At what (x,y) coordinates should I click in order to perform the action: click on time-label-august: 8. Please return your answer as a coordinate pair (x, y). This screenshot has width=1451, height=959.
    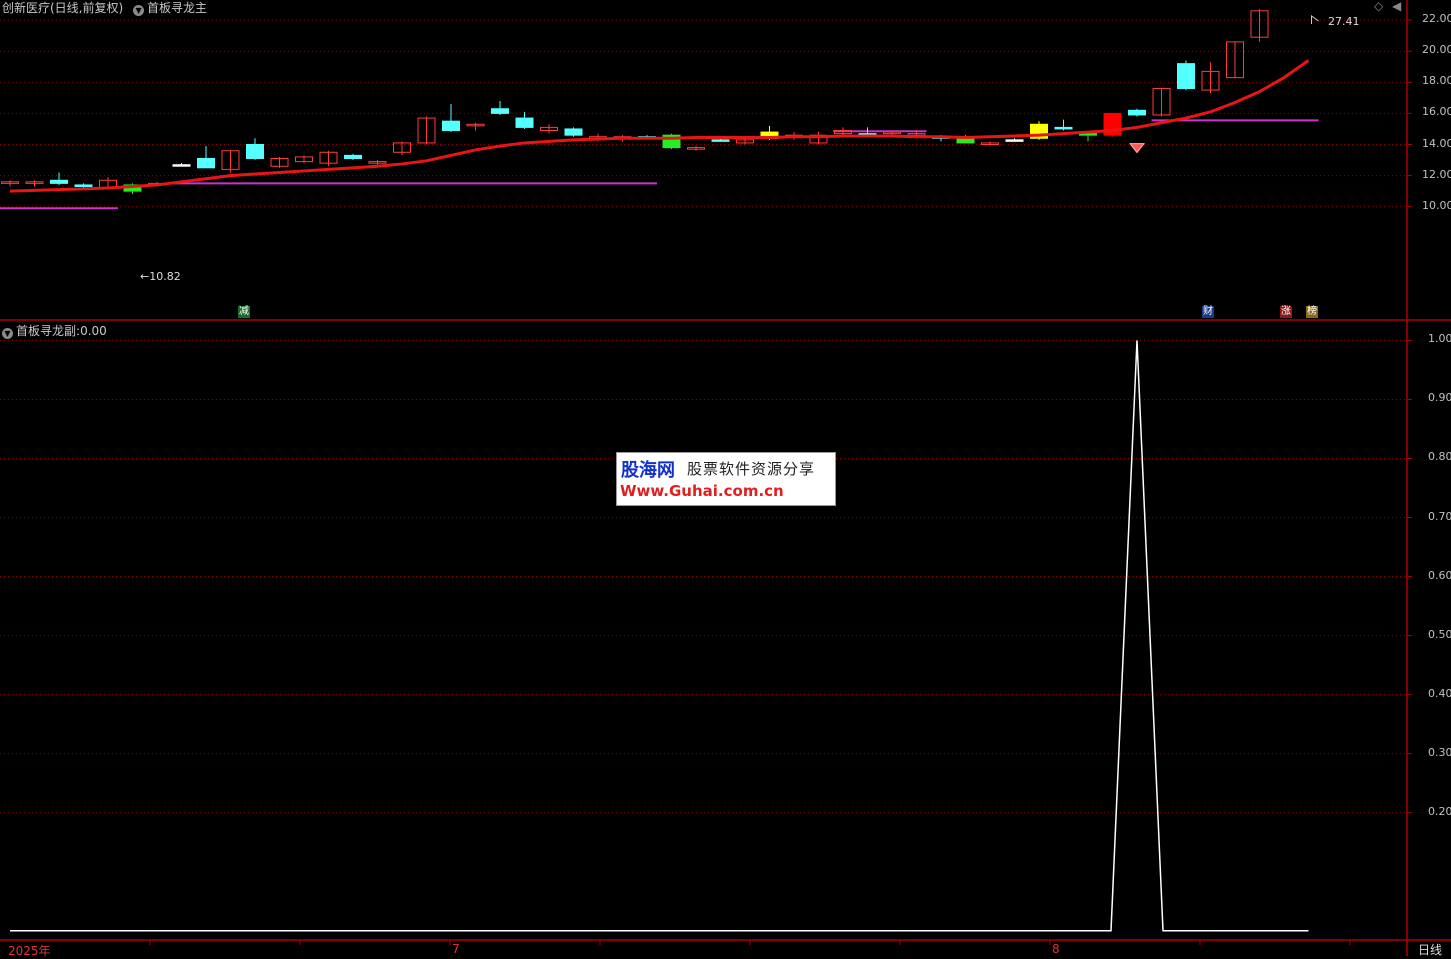
    Looking at the image, I should click on (1056, 949).